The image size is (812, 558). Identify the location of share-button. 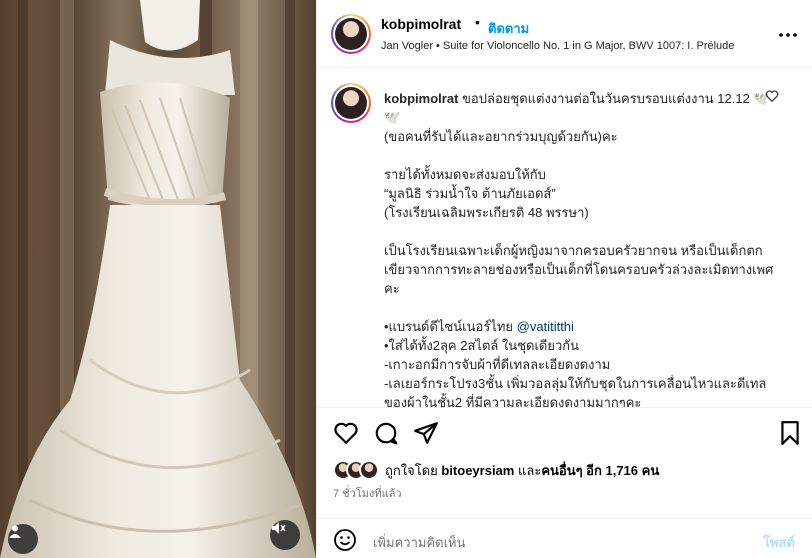
(426, 433).